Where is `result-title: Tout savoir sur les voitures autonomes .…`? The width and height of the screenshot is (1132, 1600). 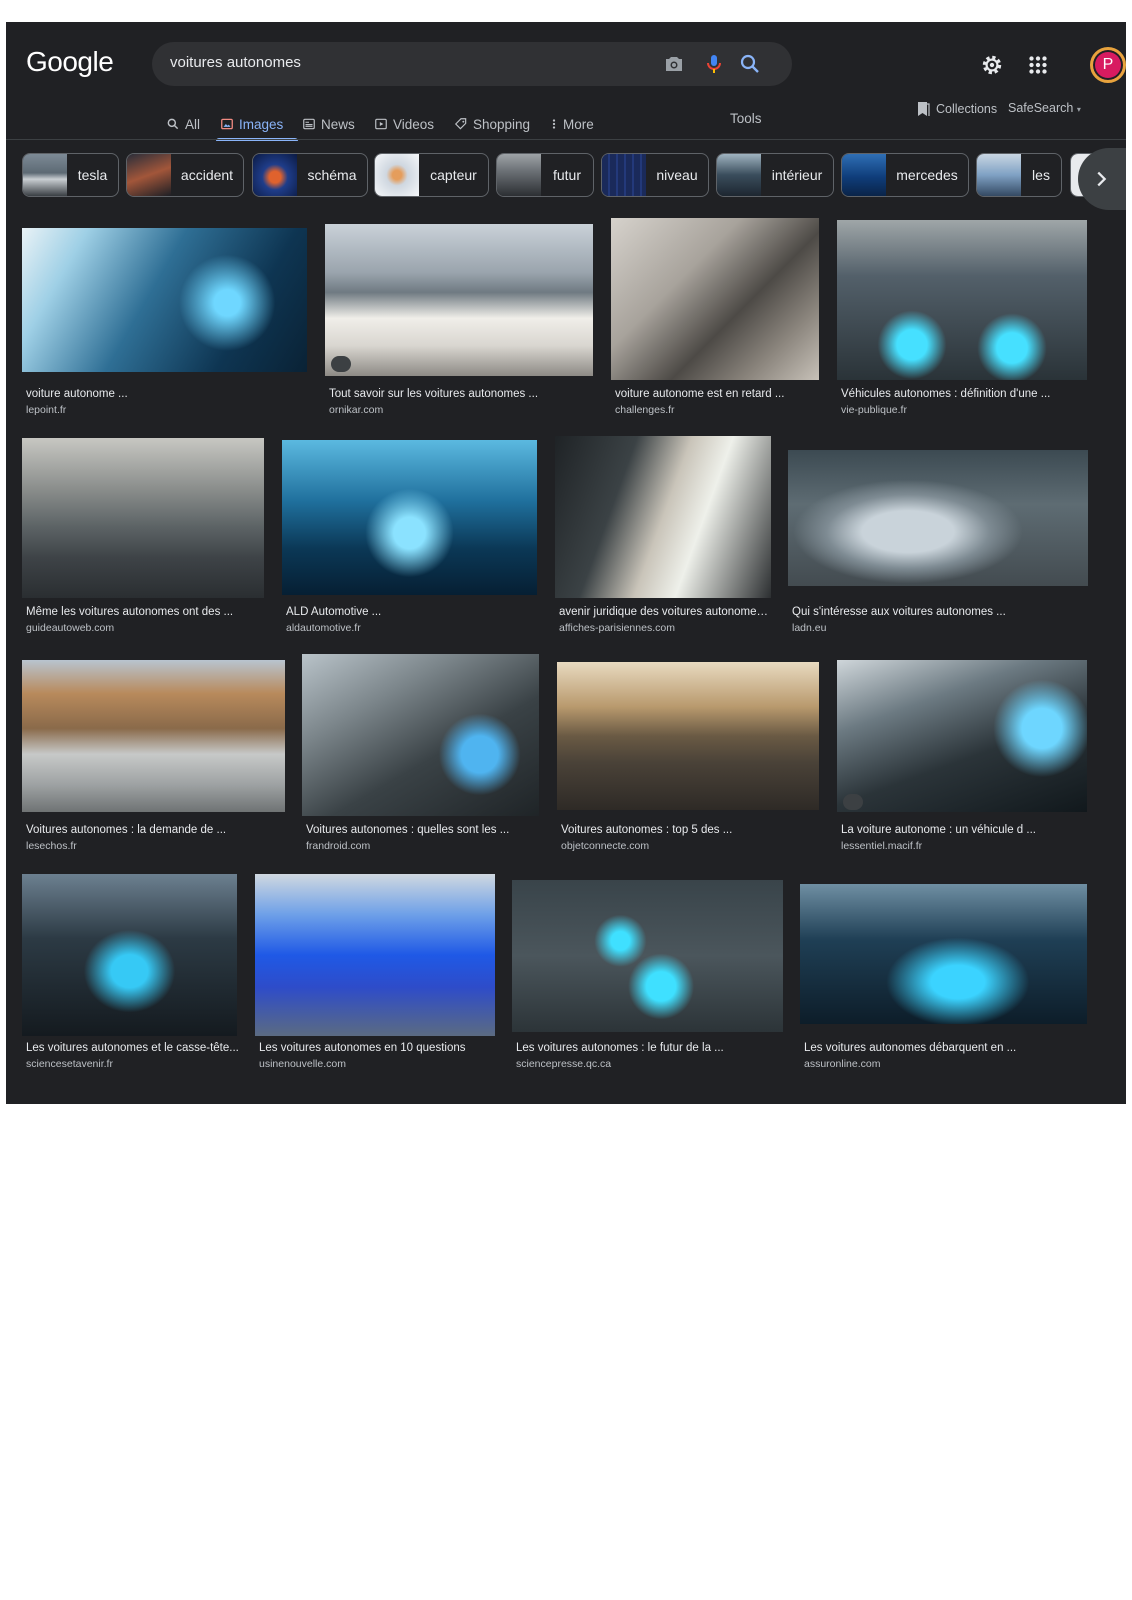
result-title: Tout savoir sur les voitures autonomes .… is located at coordinates (464, 394).